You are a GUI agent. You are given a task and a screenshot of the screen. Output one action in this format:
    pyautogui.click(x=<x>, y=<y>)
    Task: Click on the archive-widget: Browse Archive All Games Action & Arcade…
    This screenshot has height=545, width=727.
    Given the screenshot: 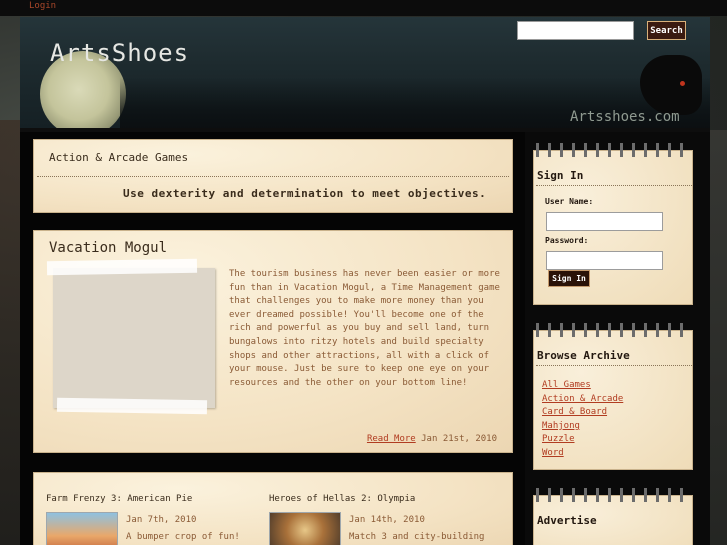 What is the action you would take?
    pyautogui.click(x=613, y=396)
    